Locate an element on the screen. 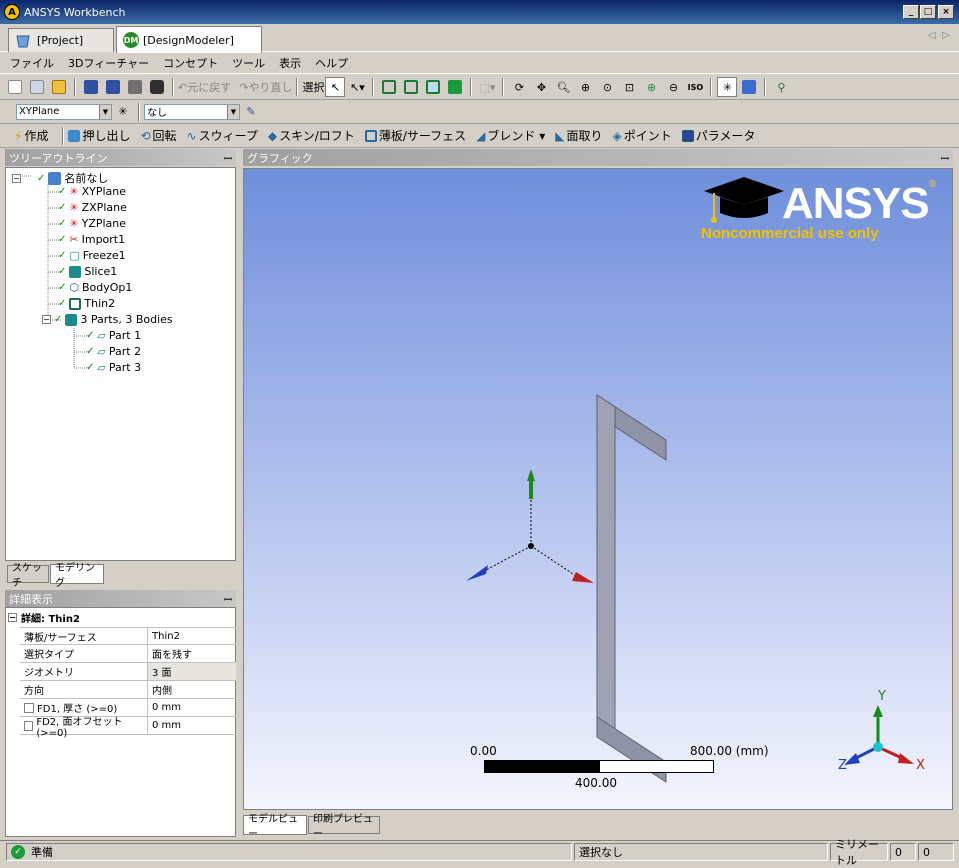 This screenshot has width=959, height=868. parameters-button: パラメータ is located at coordinates (718, 135).